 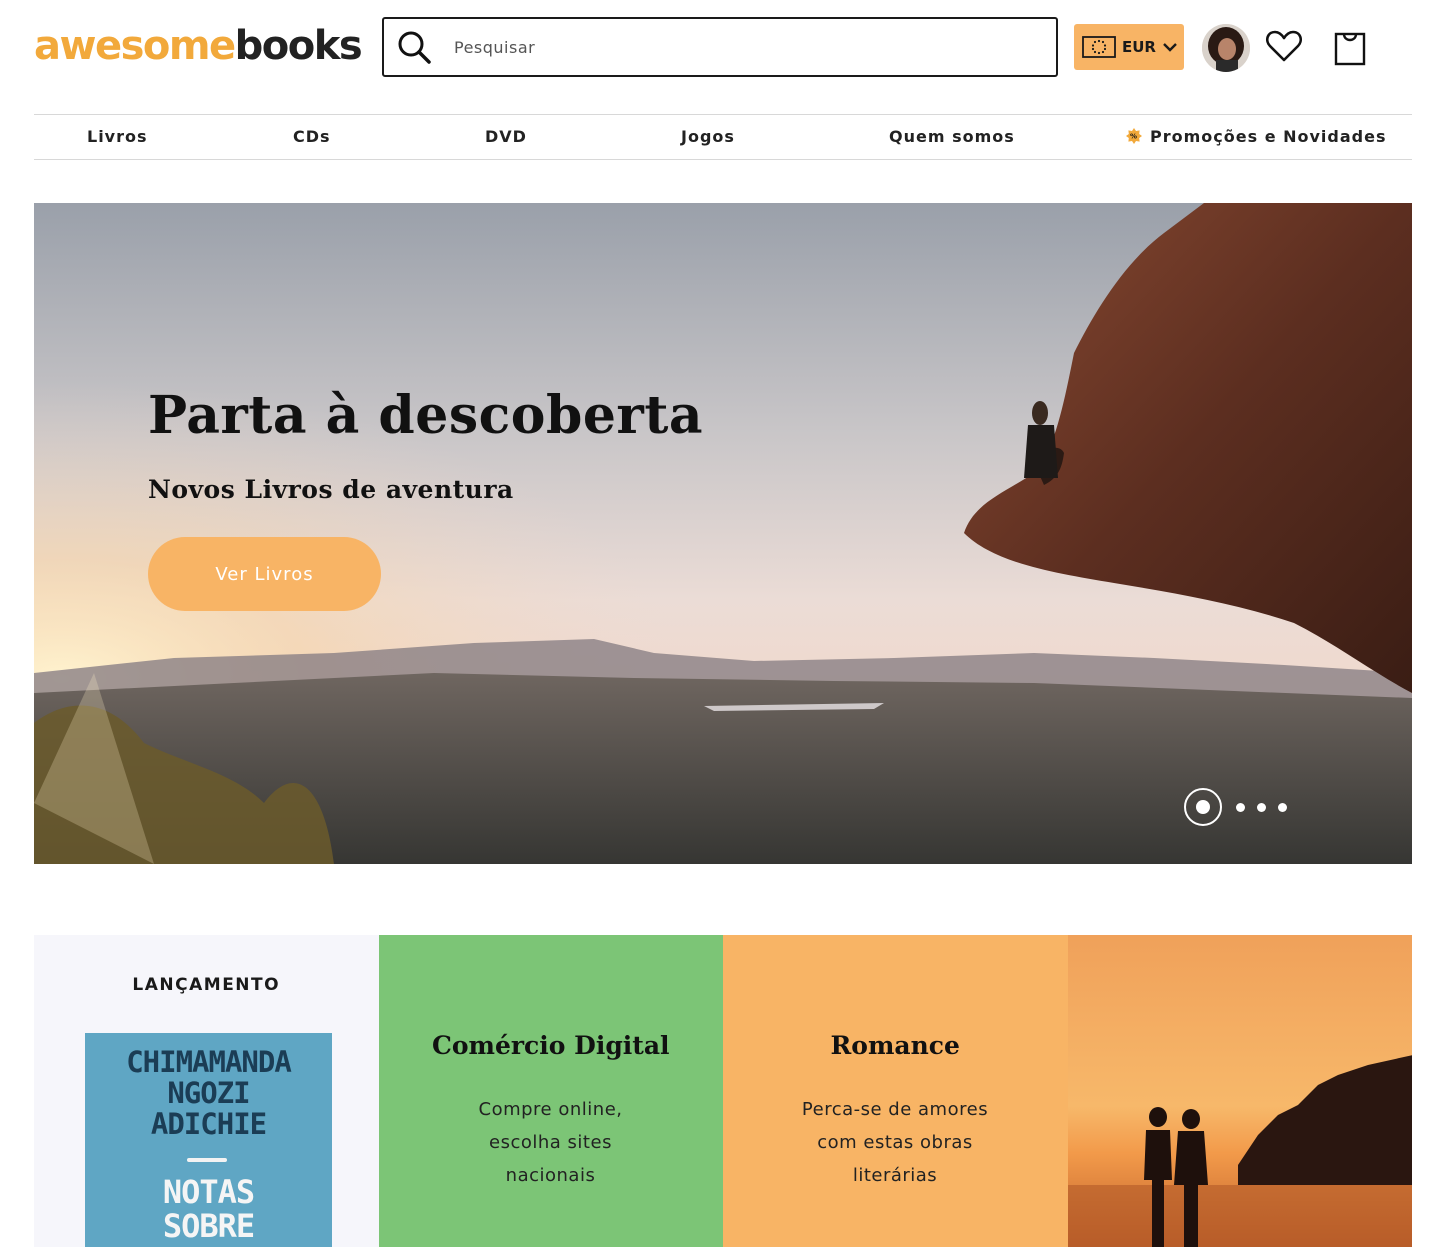 I want to click on hero-subtitle: Novos Livros de aventura, so click(x=331, y=489).